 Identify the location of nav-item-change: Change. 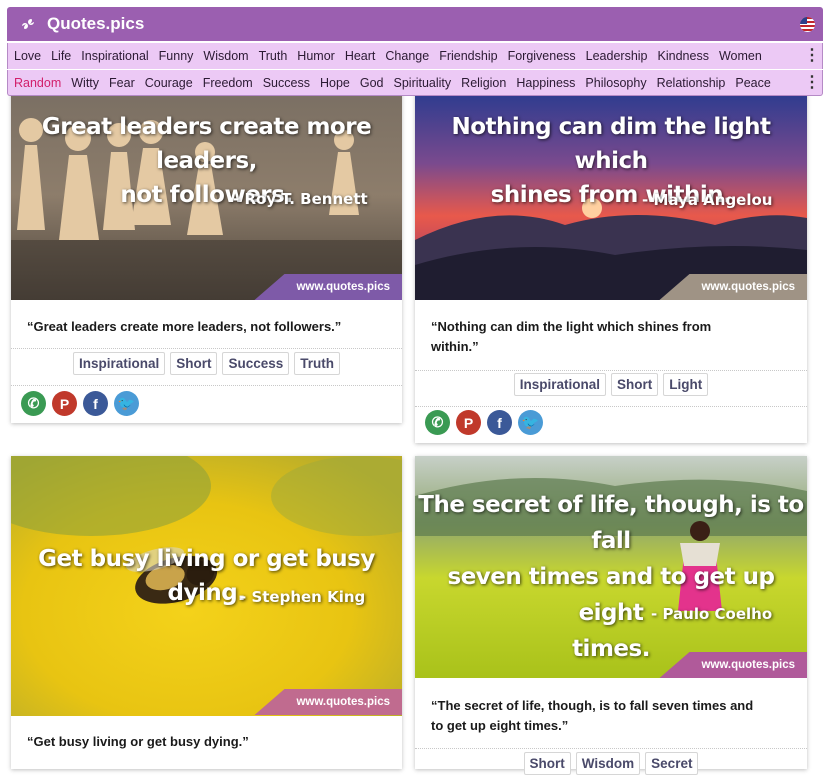
(407, 56).